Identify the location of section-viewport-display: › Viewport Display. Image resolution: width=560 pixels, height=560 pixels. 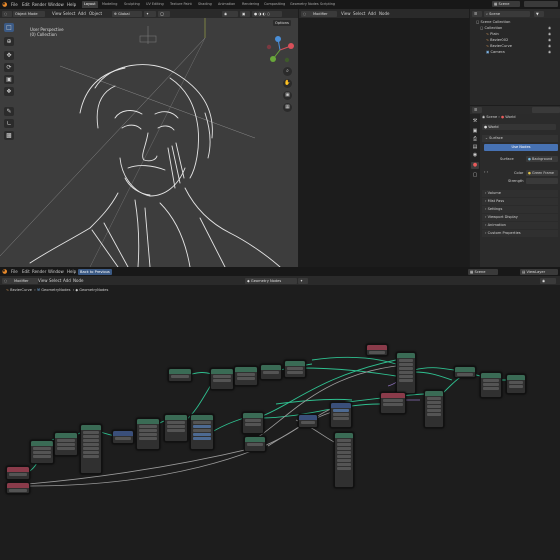
(520, 217).